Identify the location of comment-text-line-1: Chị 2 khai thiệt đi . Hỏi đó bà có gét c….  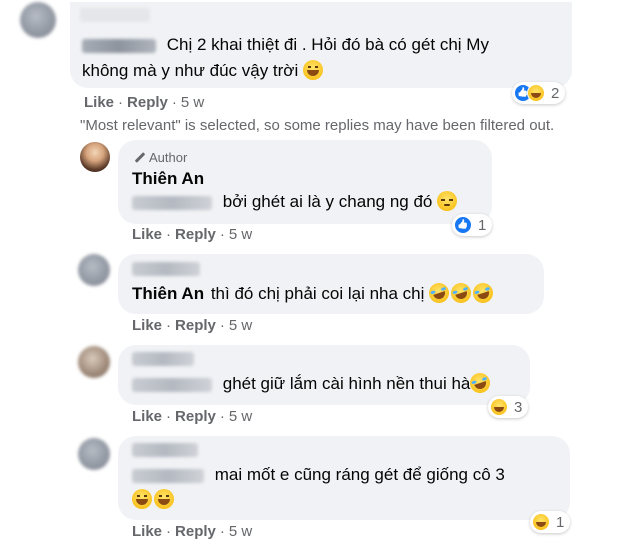
(285, 45).